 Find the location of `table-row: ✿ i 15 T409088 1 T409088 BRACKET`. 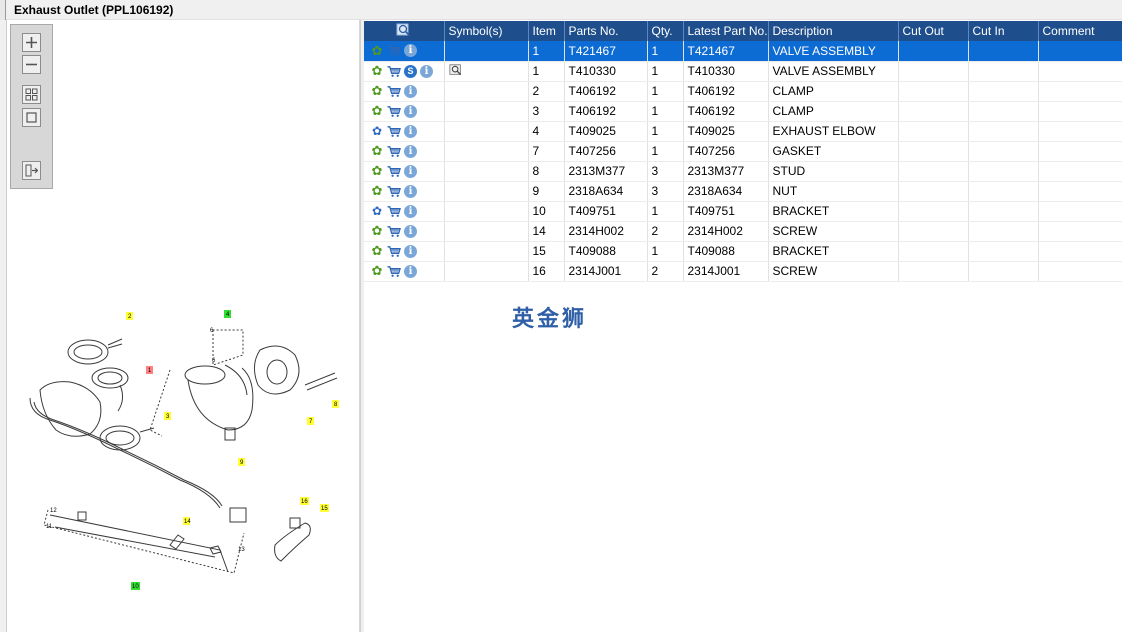

table-row: ✿ i 15 T409088 1 T409088 BRACKET is located at coordinates (743, 251).